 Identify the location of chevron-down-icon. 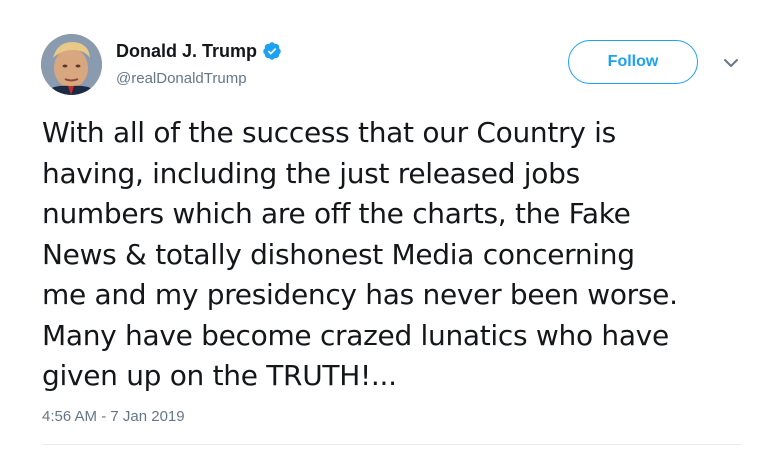
(731, 63).